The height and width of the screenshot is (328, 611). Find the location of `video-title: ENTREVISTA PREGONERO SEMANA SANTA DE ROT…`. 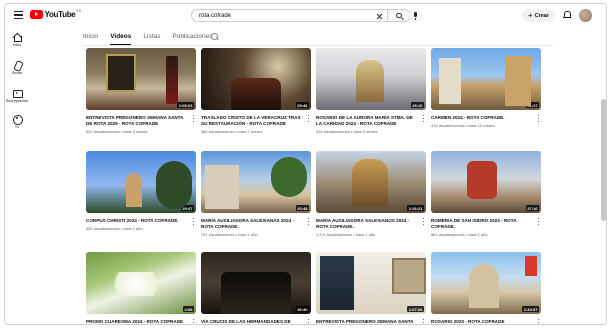

video-title: ENTREVISTA PREGONERO SEMANA SANTA DE ROT… is located at coordinates (136, 121).